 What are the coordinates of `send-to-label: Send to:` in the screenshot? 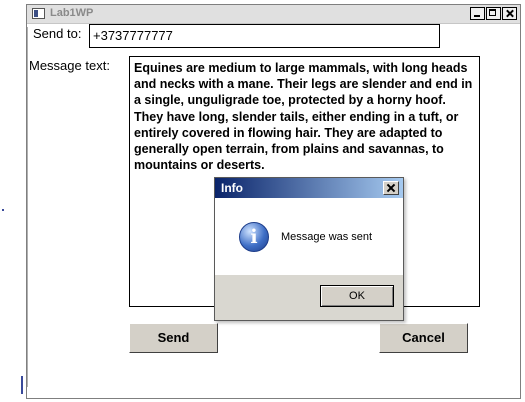 It's located at (57, 33).